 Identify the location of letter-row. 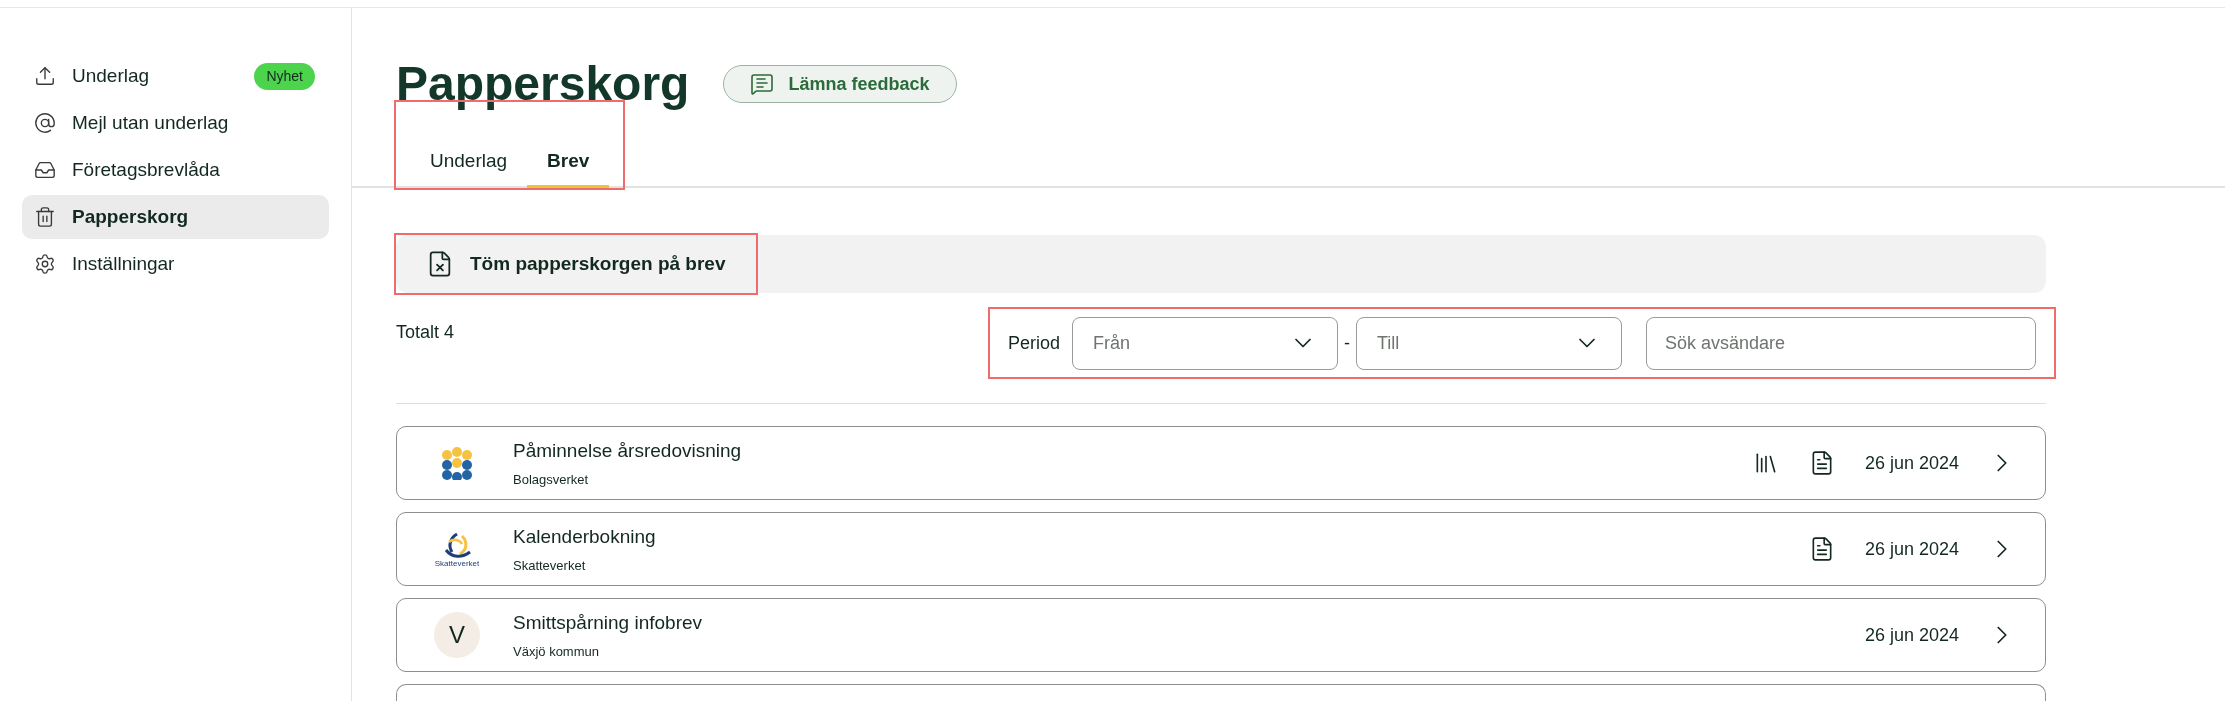
(1221, 692).